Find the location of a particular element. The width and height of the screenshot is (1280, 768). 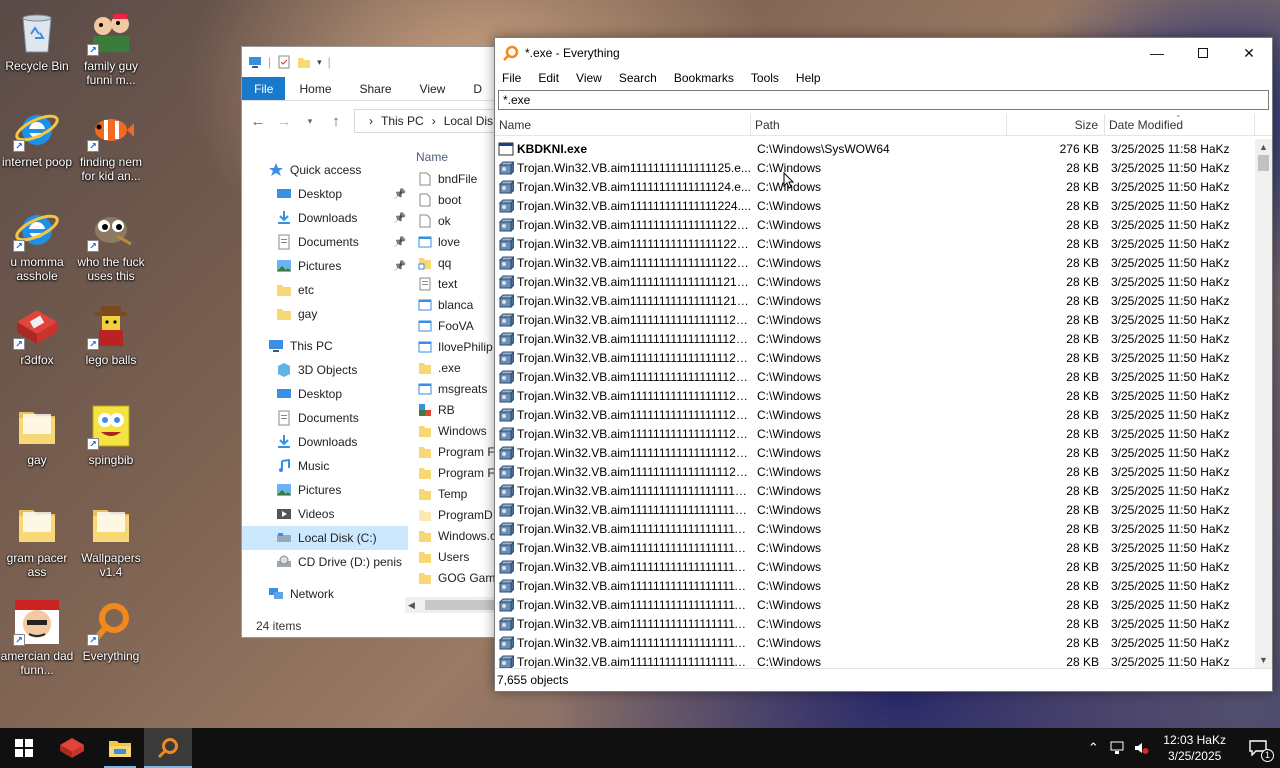

file-list-item: RB is located at coordinates (452, 409).